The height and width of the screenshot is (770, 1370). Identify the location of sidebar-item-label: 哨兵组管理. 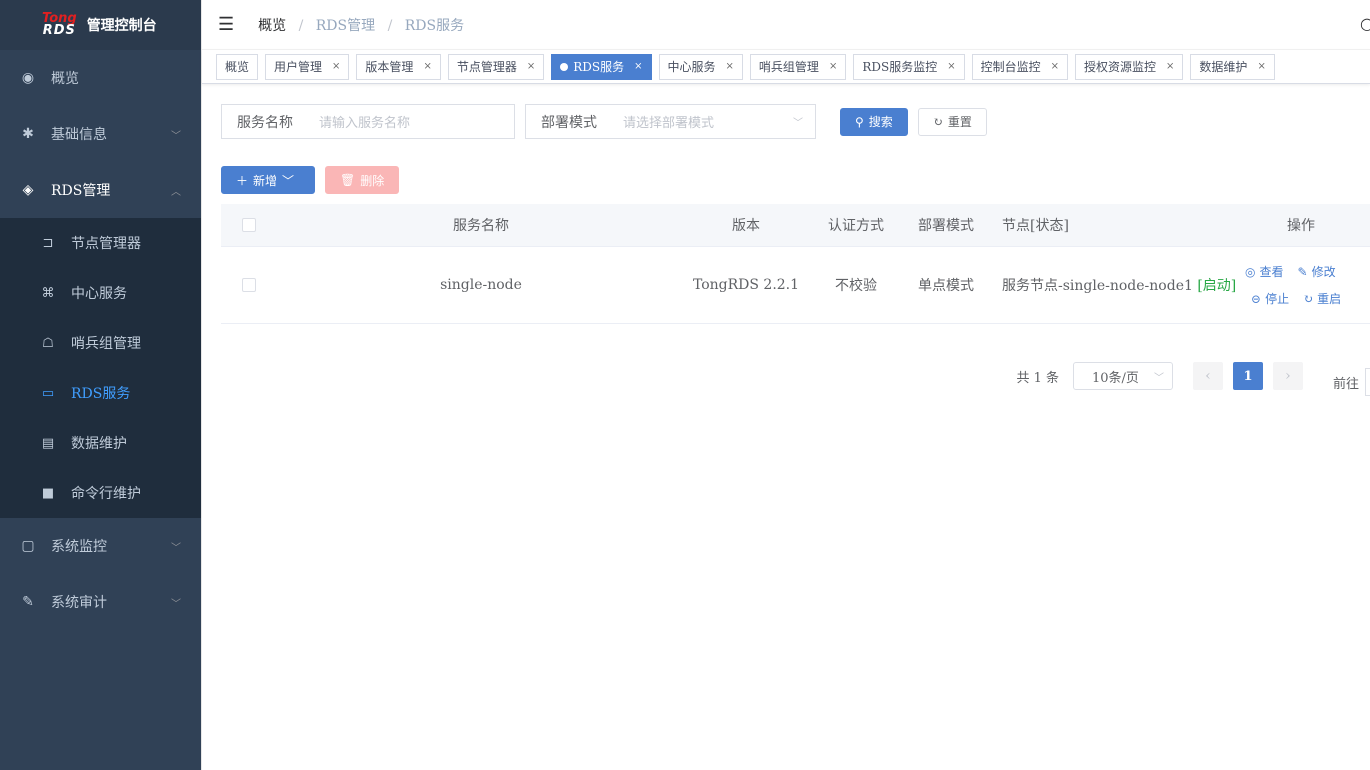
(106, 344).